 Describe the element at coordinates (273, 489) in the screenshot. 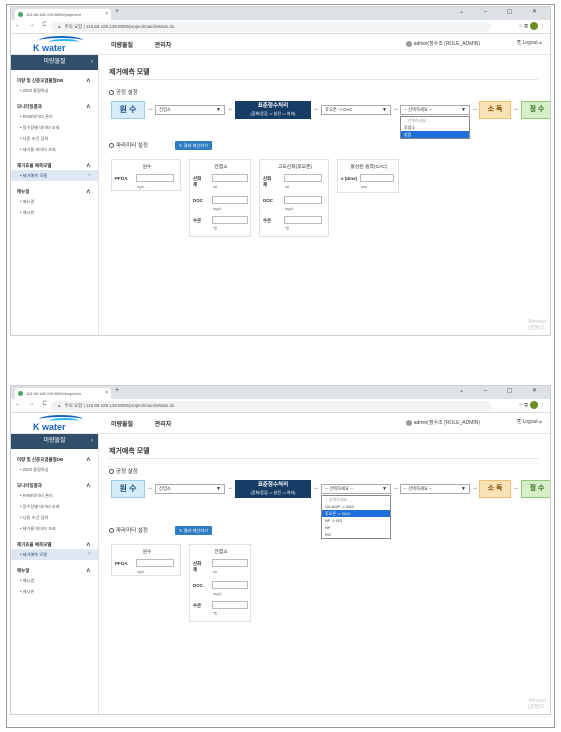

I see `standard-treatment-box: 표준정수처리 (혼화/응집 -> 침전 -> 여과)` at that location.